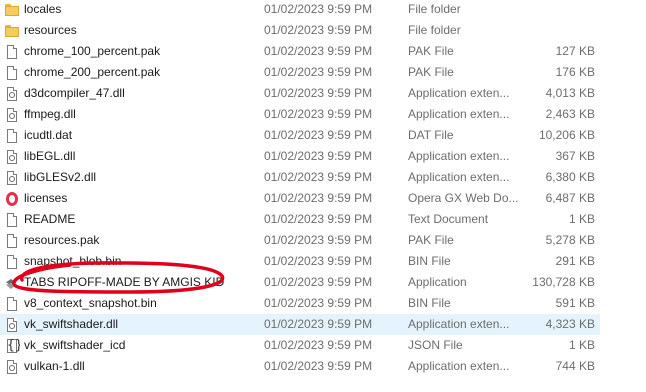 Image resolution: width=646 pixels, height=392 pixels. What do you see at coordinates (74, 93) in the screenshot?
I see `file-name: d3dcompiler_47.dll` at bounding box center [74, 93].